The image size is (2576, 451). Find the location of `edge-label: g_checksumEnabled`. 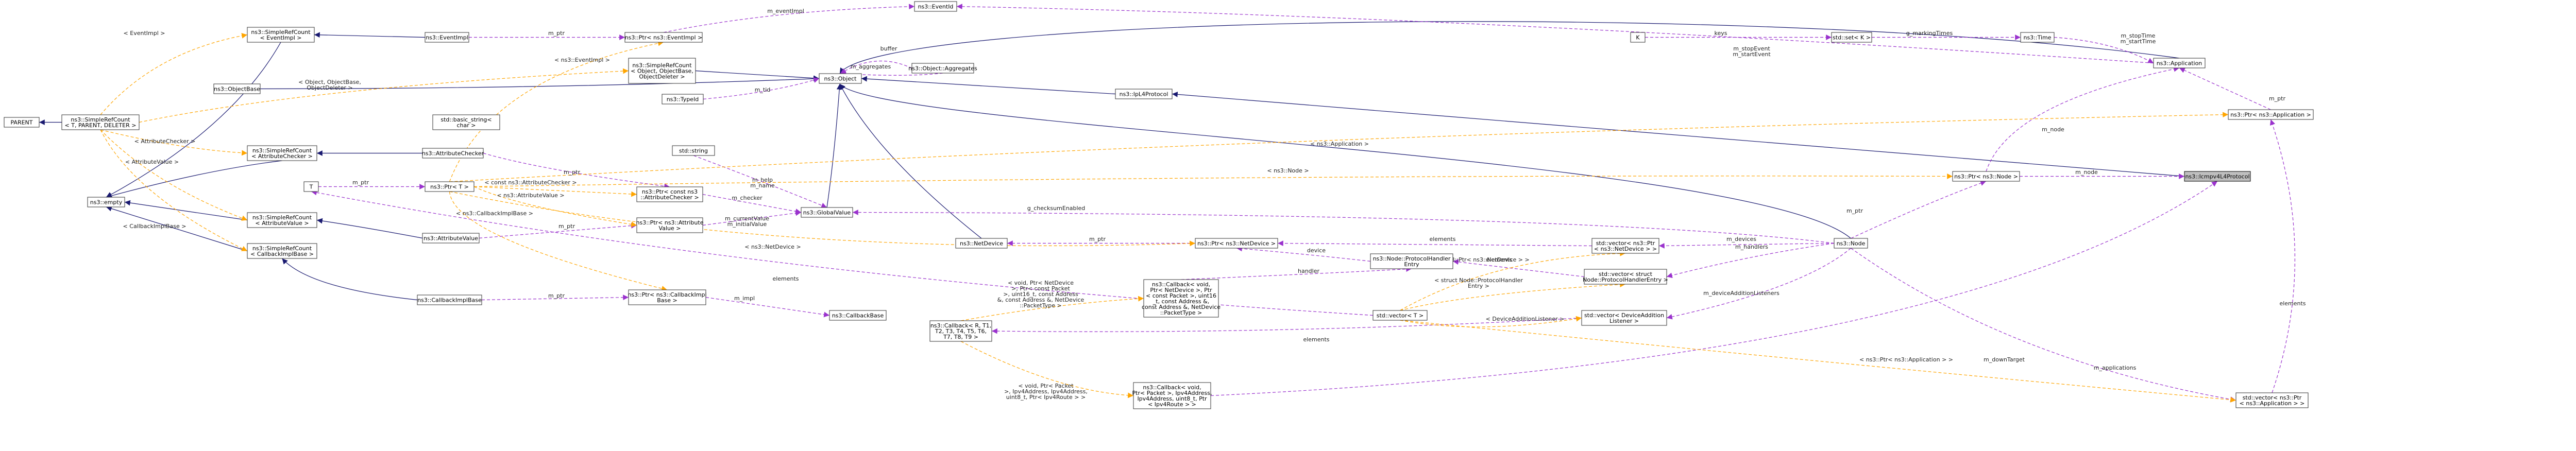

edge-label: g_checksumEnabled is located at coordinates (1056, 208).